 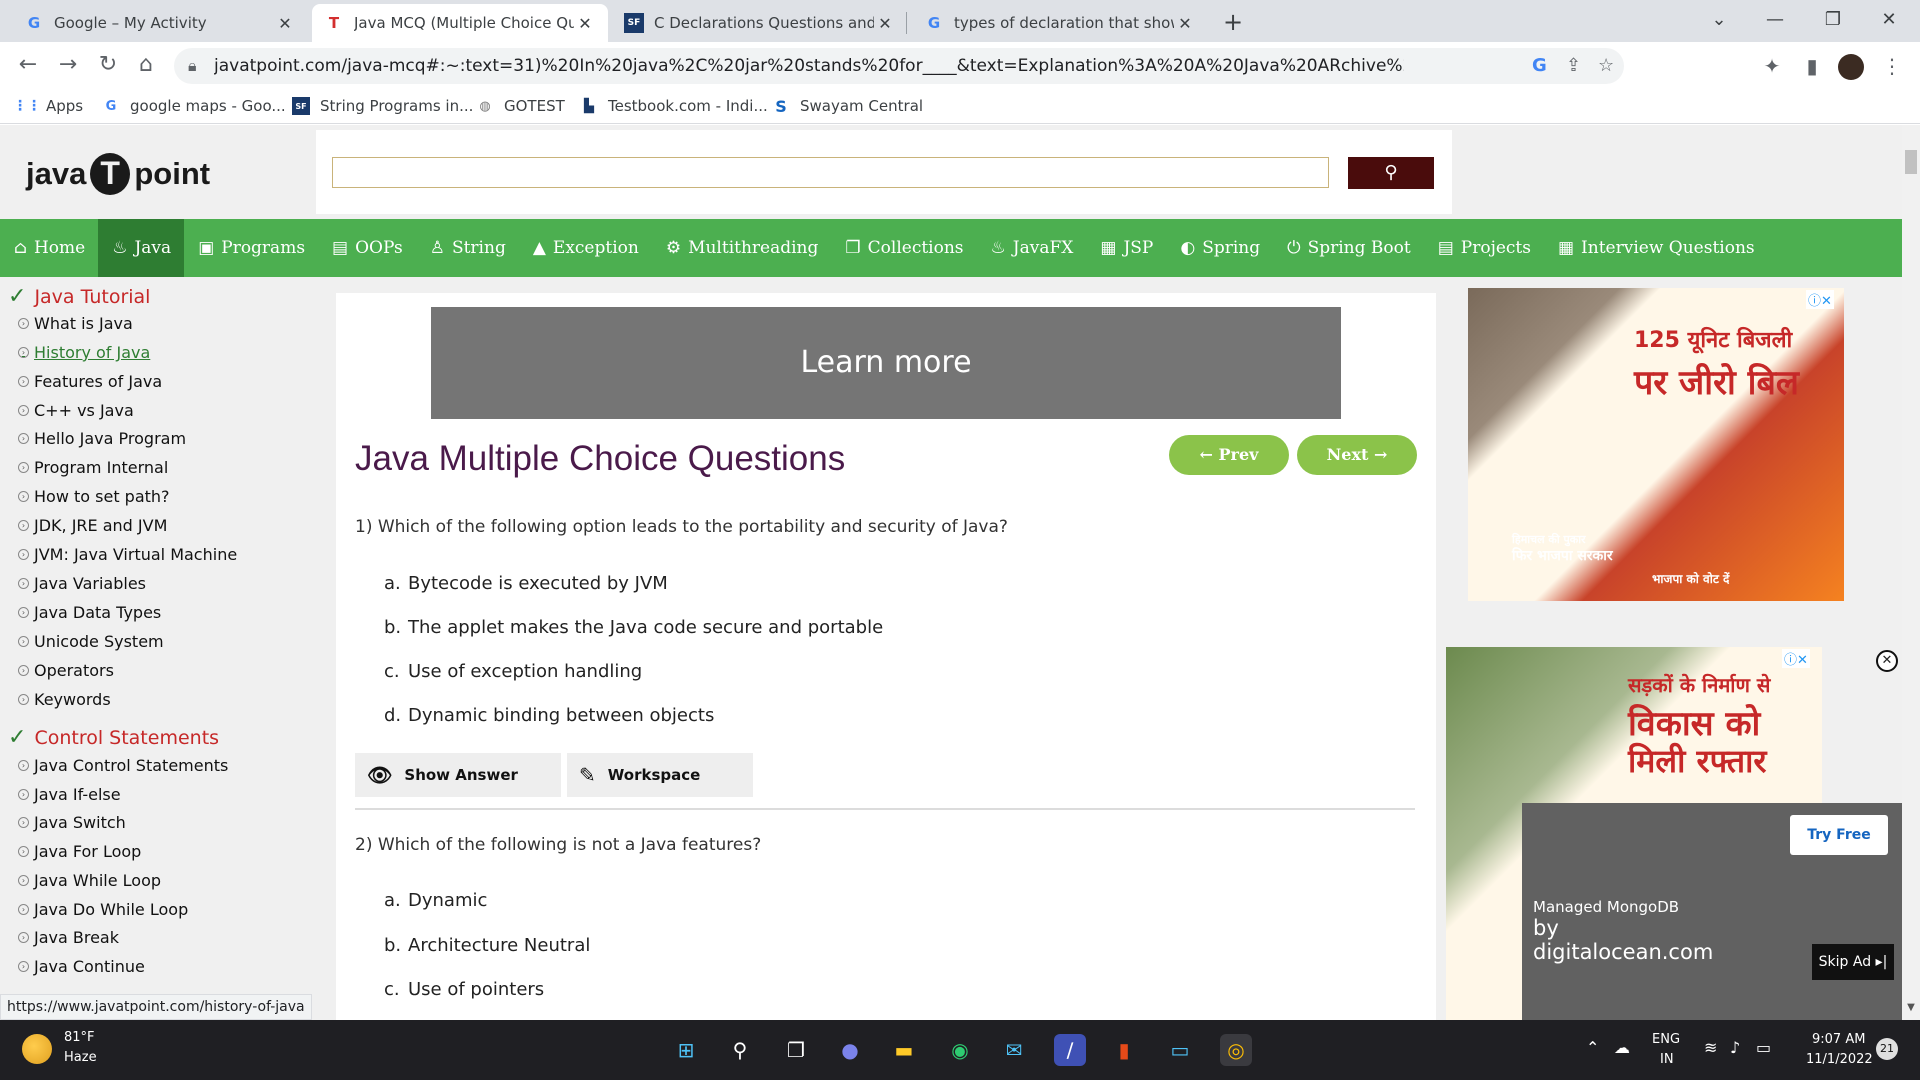 What do you see at coordinates (850, 1050) in the screenshot?
I see `teams-chat-icon: ●` at bounding box center [850, 1050].